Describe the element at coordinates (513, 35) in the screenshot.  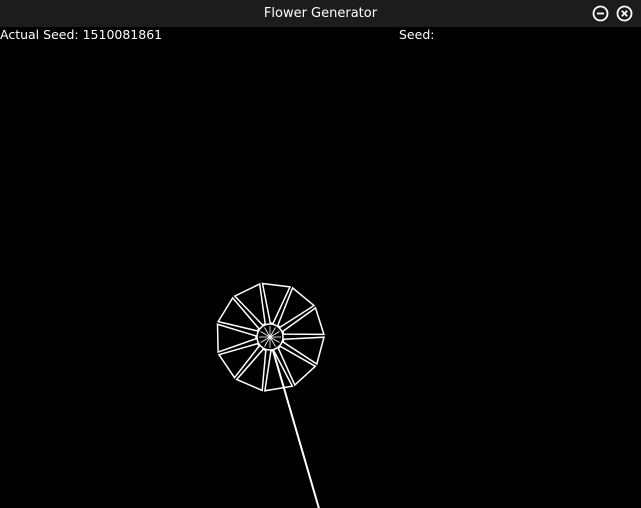
I see `seed-input` at that location.